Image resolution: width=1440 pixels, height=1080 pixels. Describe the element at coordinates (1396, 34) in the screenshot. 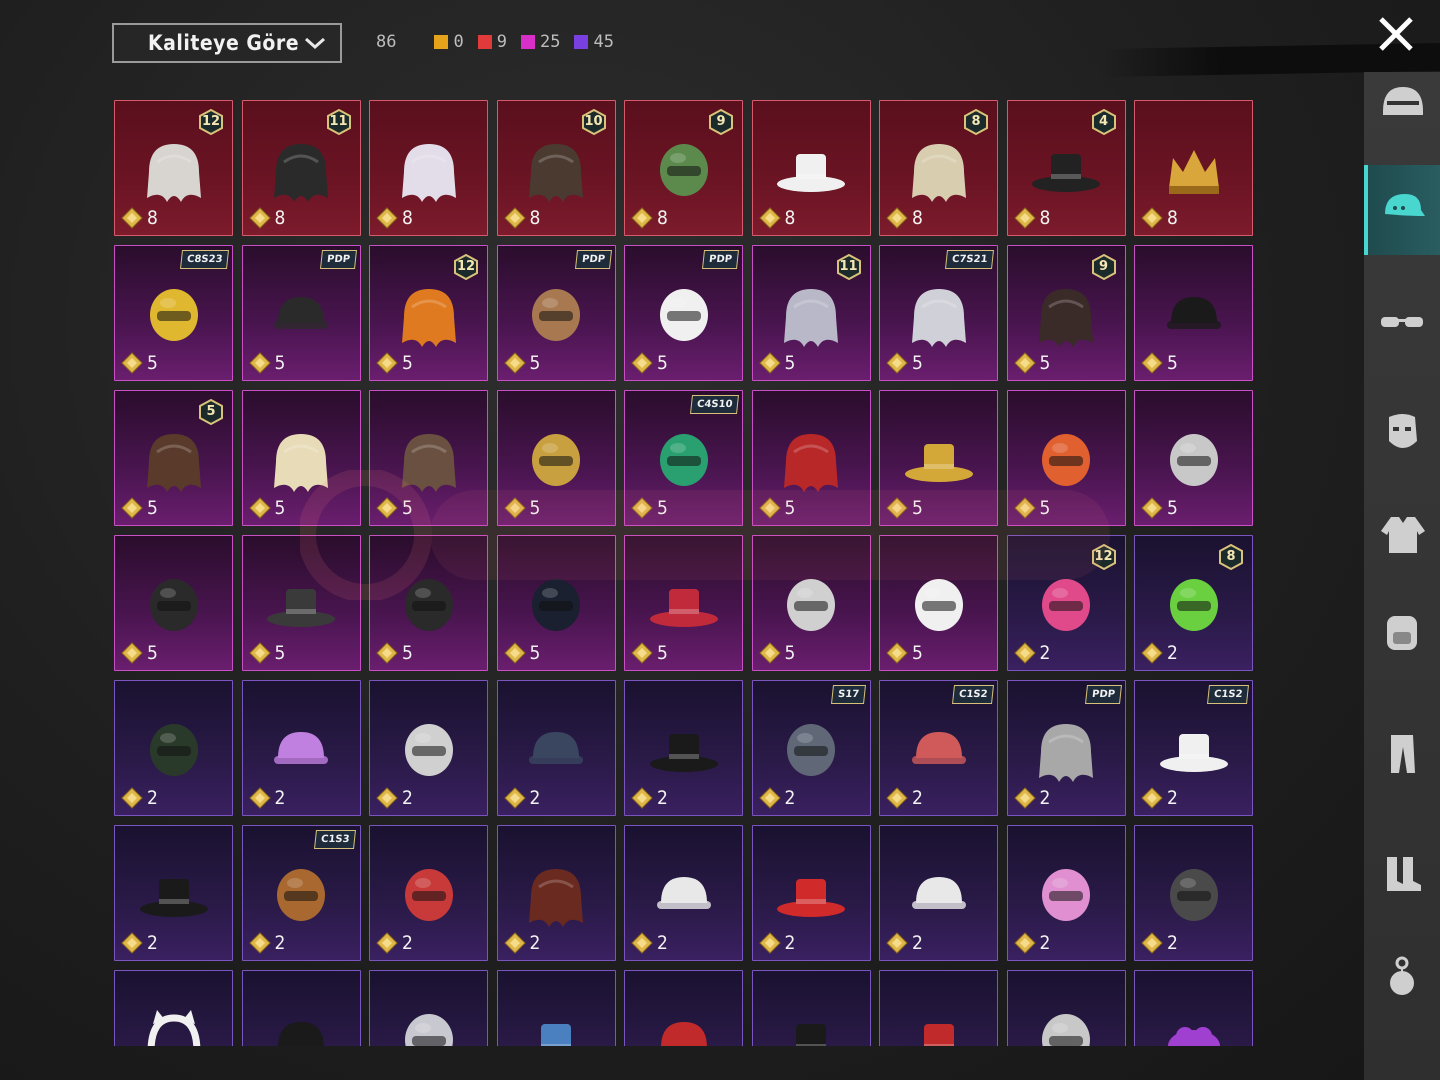

I see `close-button` at that location.